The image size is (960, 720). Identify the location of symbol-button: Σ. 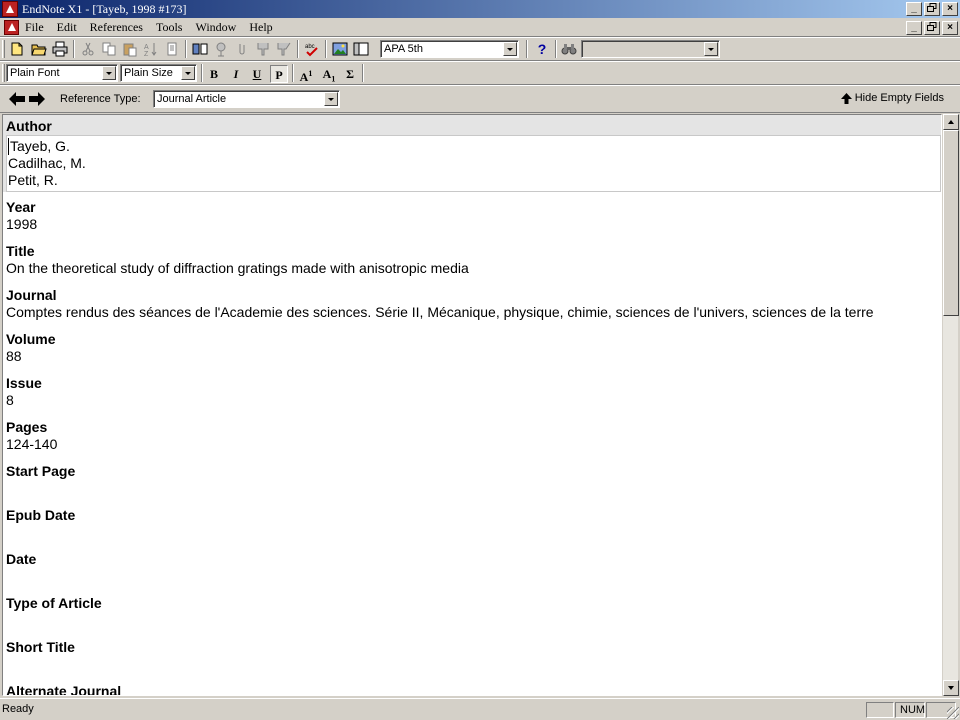
(350, 74).